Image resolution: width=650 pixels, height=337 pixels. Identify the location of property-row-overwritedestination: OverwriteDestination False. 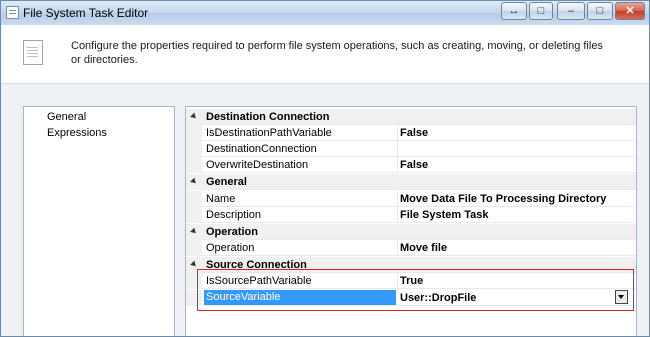
(411, 165).